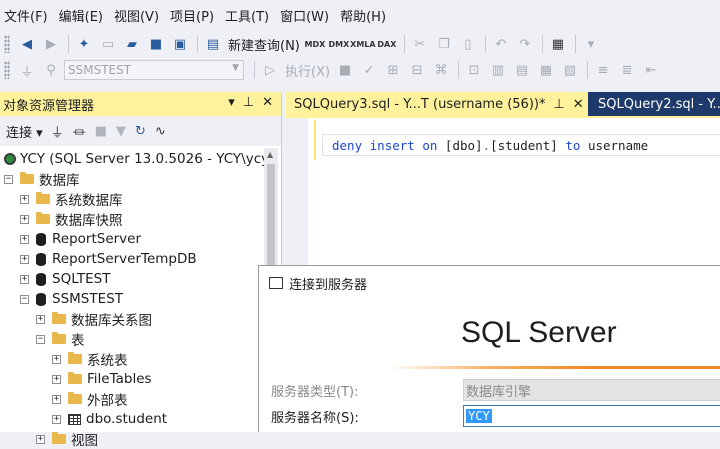  What do you see at coordinates (86, 15) in the screenshot?
I see `menu-edit: 编辑(E)` at bounding box center [86, 15].